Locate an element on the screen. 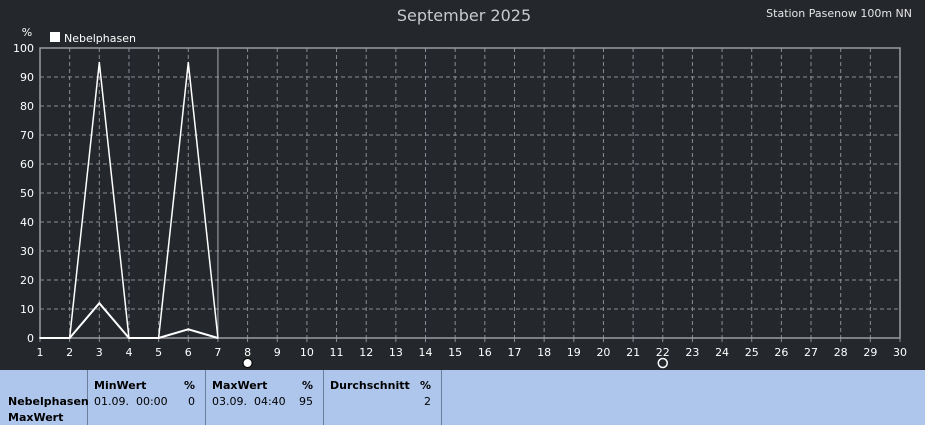 Image resolution: width=925 pixels, height=425 pixels. x-tick-label: 12 is located at coordinates (366, 352).